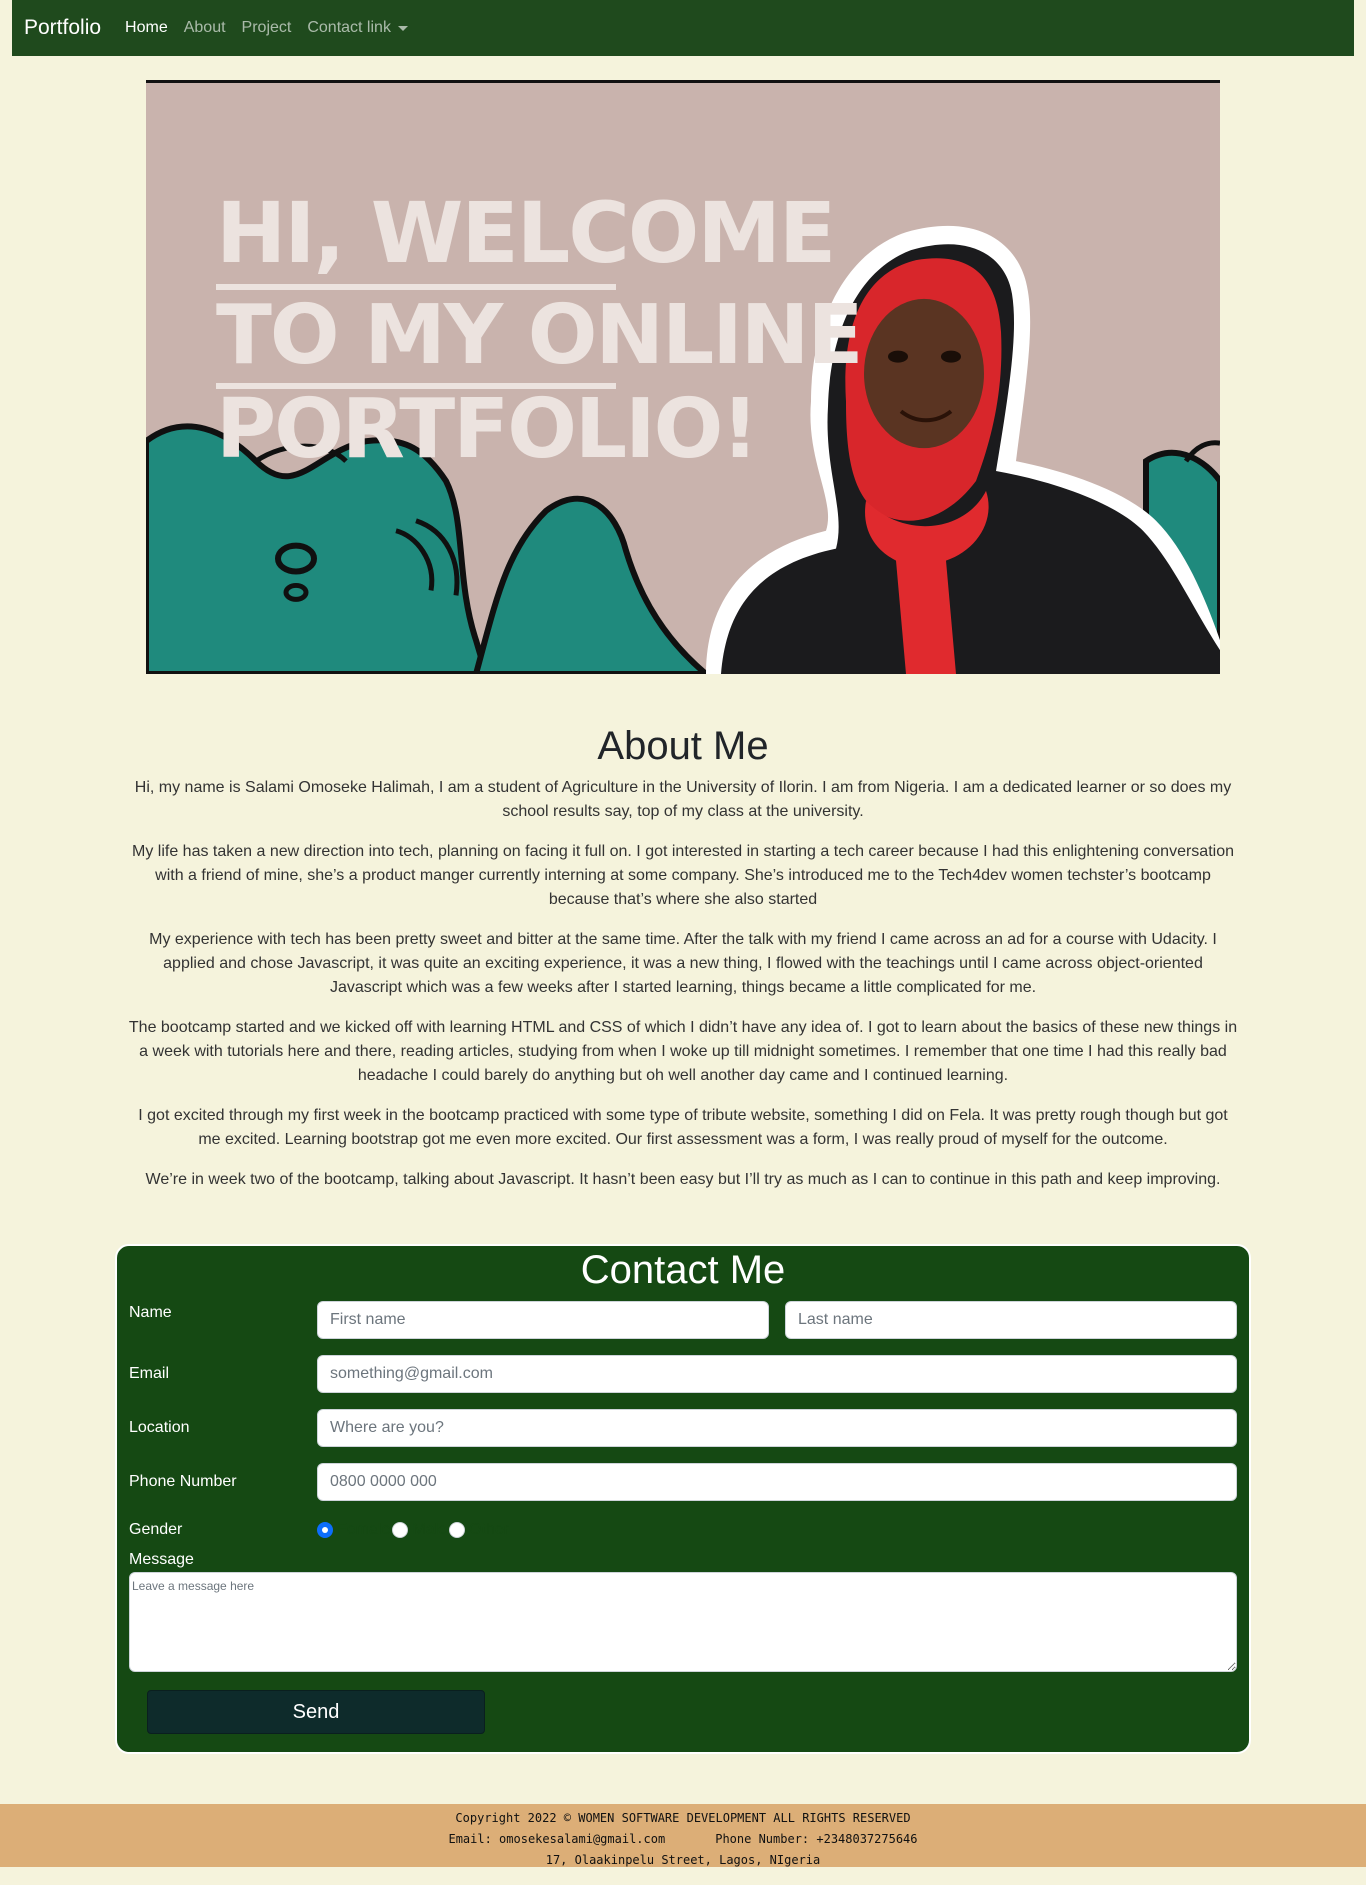 This screenshot has width=1366, height=1885. Describe the element at coordinates (402, 28) in the screenshot. I see `caret-down-icon` at that location.